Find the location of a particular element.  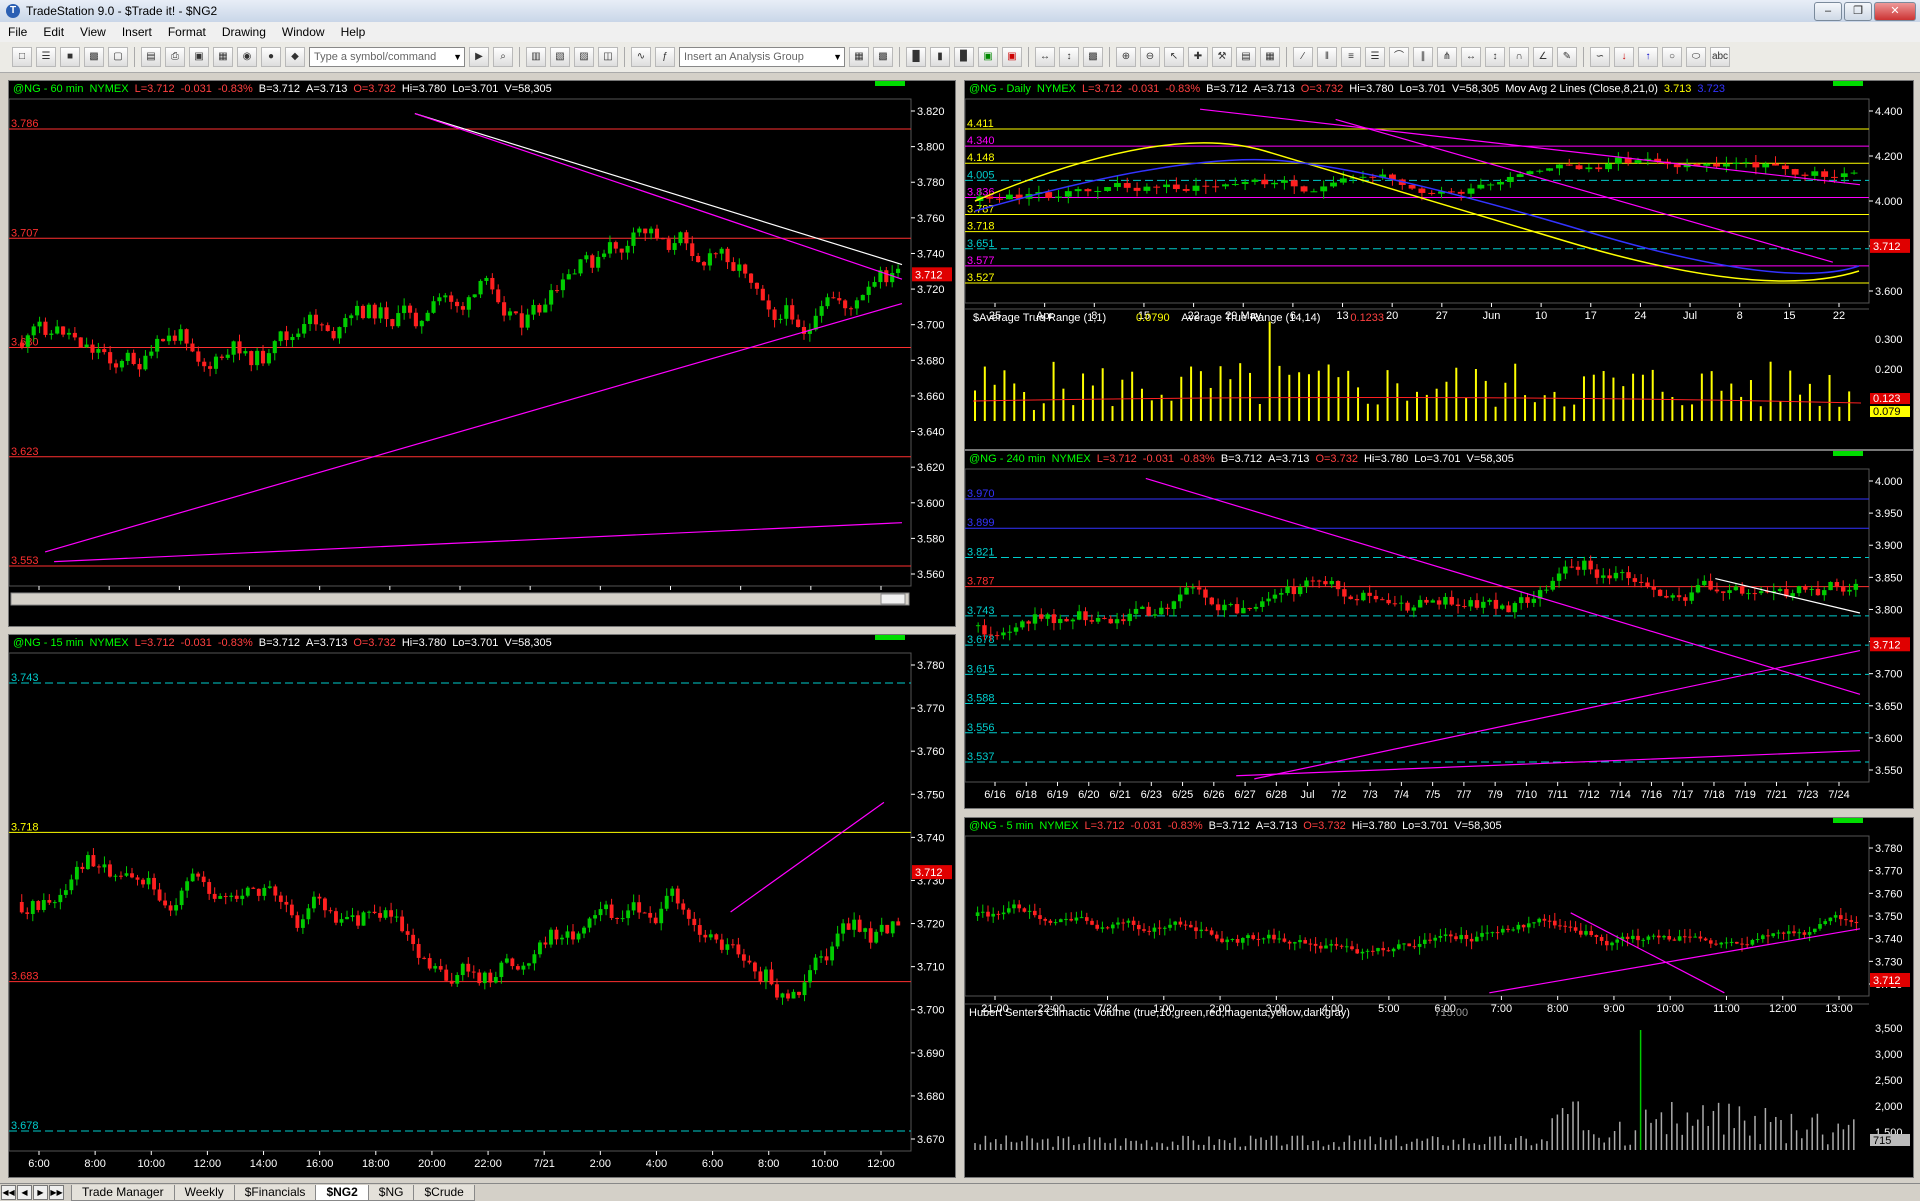

strategy-icon: ▦ is located at coordinates (859, 57).